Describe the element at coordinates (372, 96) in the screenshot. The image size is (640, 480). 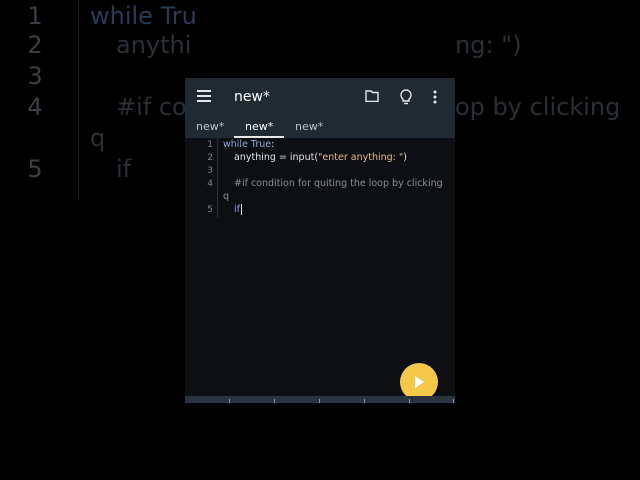
I see `folder-icon` at that location.